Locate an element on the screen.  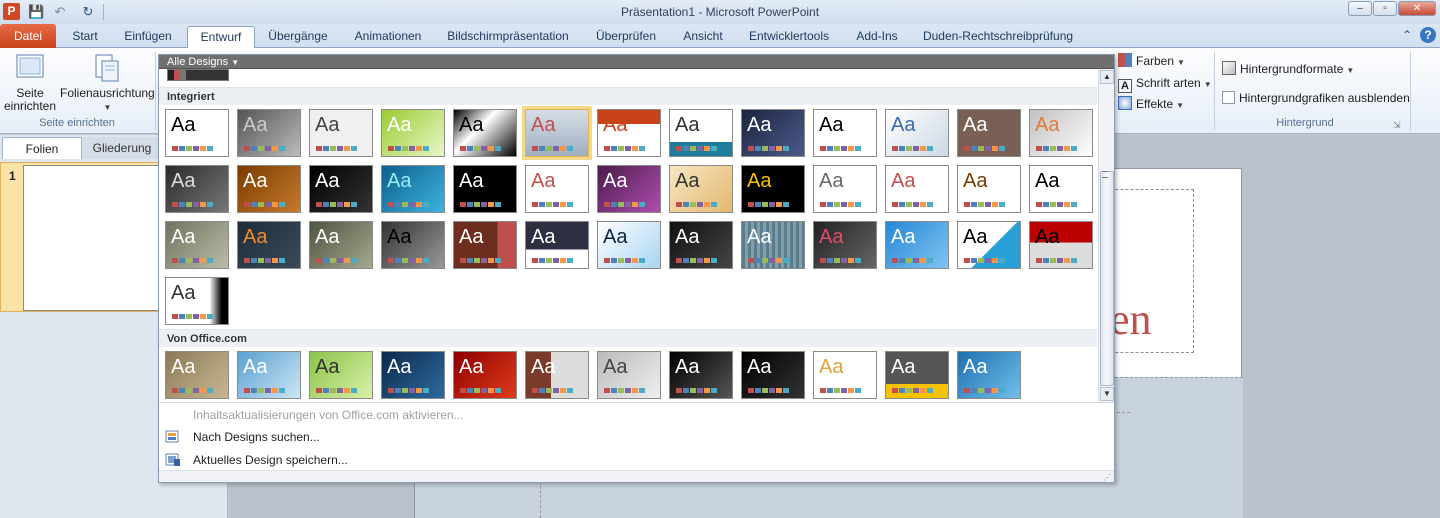
tab-duden-rechtschreibpruefung: Duden-Rechtschreibprüfung is located at coordinates (998, 37).